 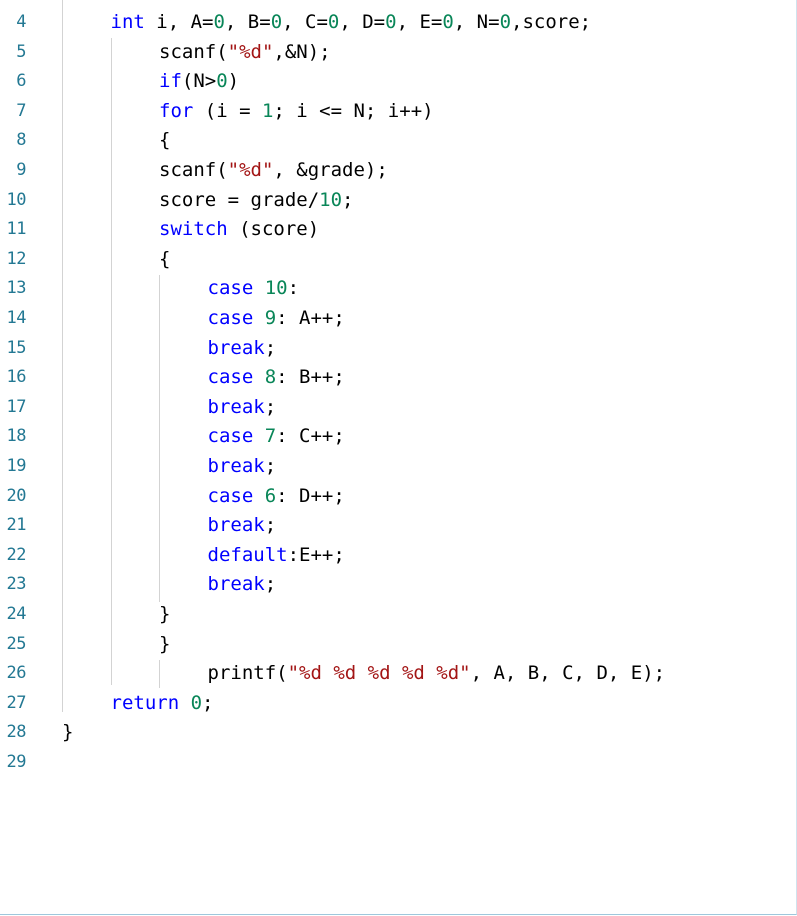 I want to click on code-text: printf("%d %d %d %d %d", A, B, C, D, E);, so click(x=437, y=674).